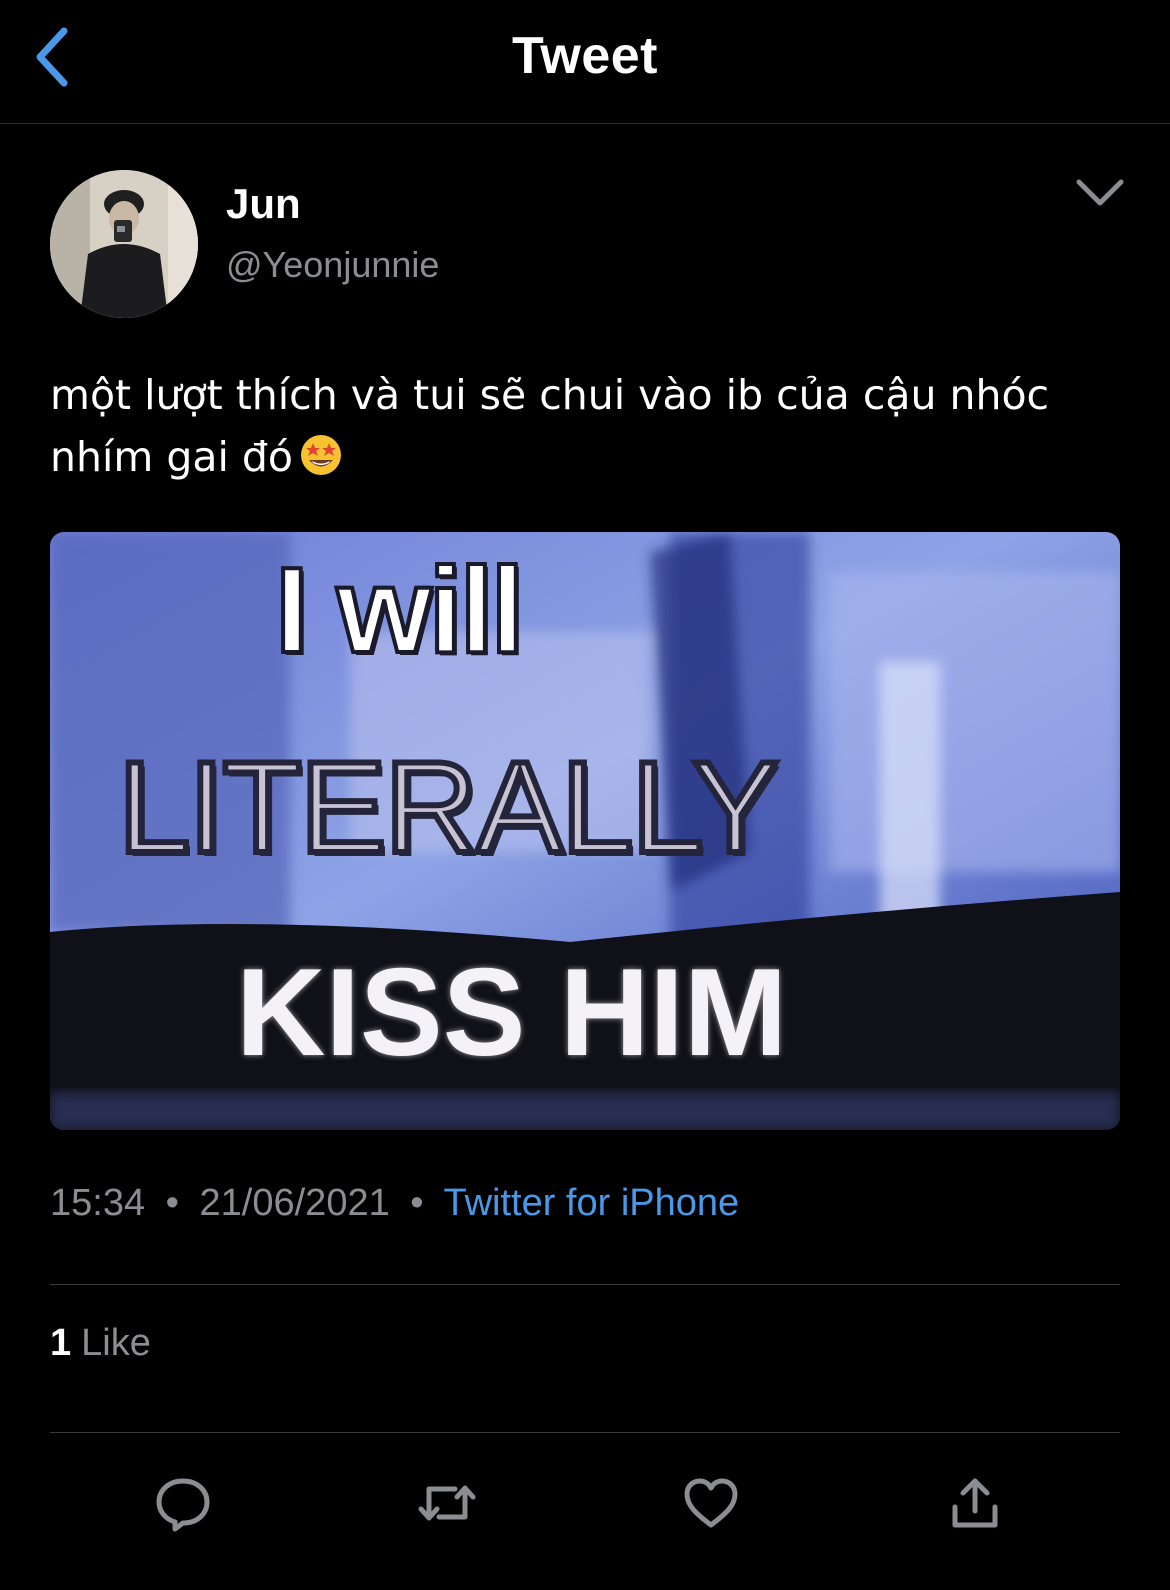 The height and width of the screenshot is (1590, 1170). What do you see at coordinates (294, 1203) in the screenshot?
I see `tweet-date: 21/06/2021` at bounding box center [294, 1203].